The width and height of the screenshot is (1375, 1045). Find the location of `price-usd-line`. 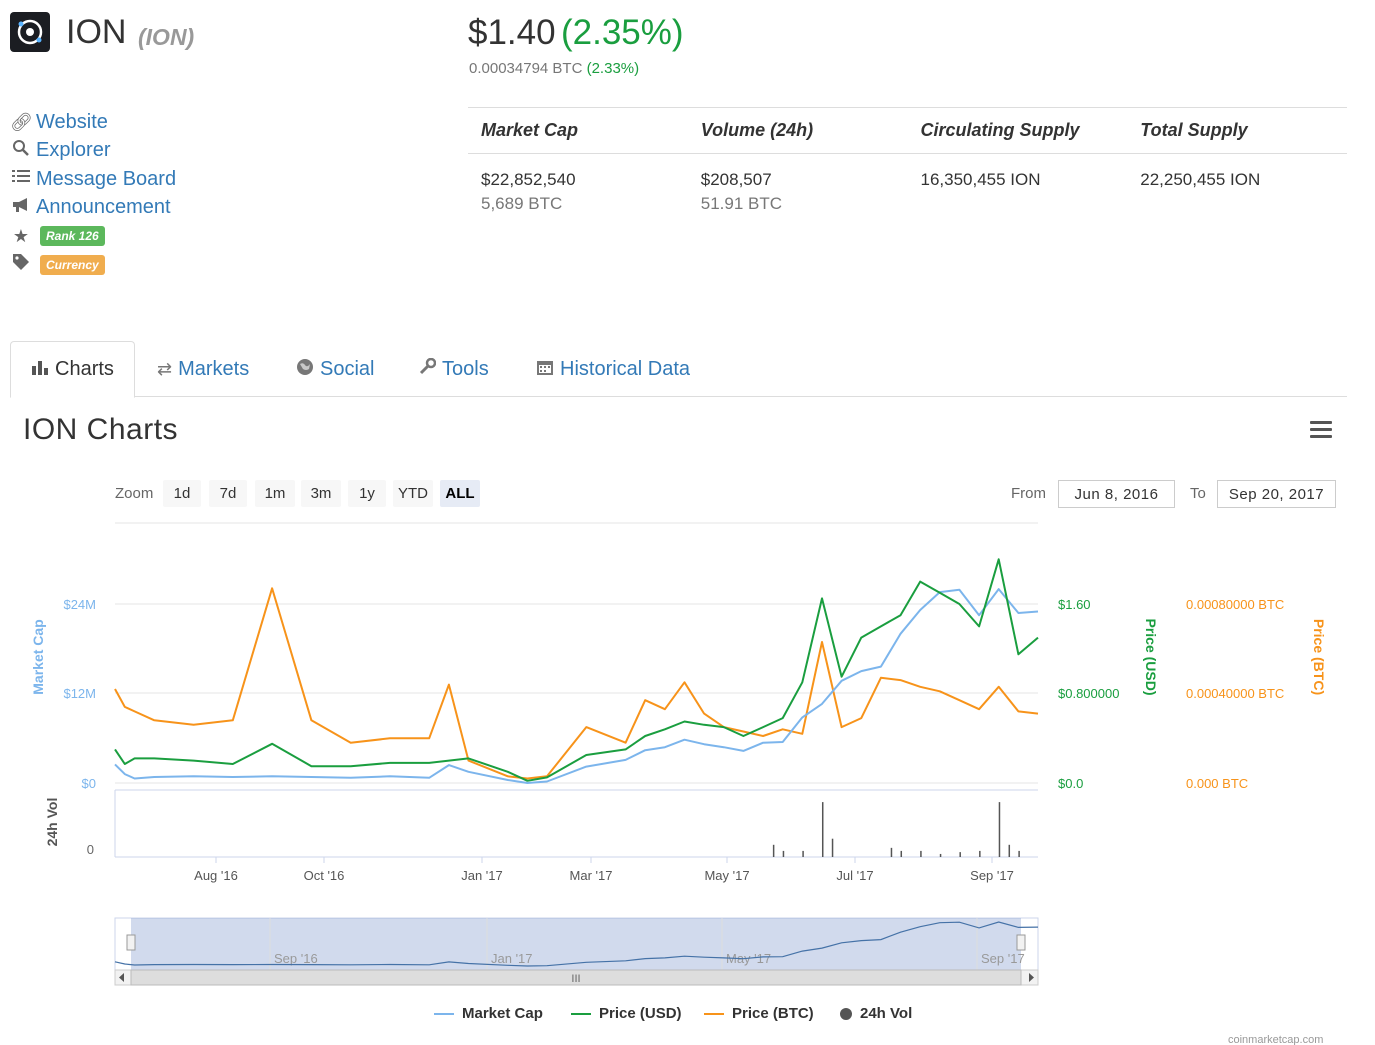

price-usd-line is located at coordinates (576, 670).